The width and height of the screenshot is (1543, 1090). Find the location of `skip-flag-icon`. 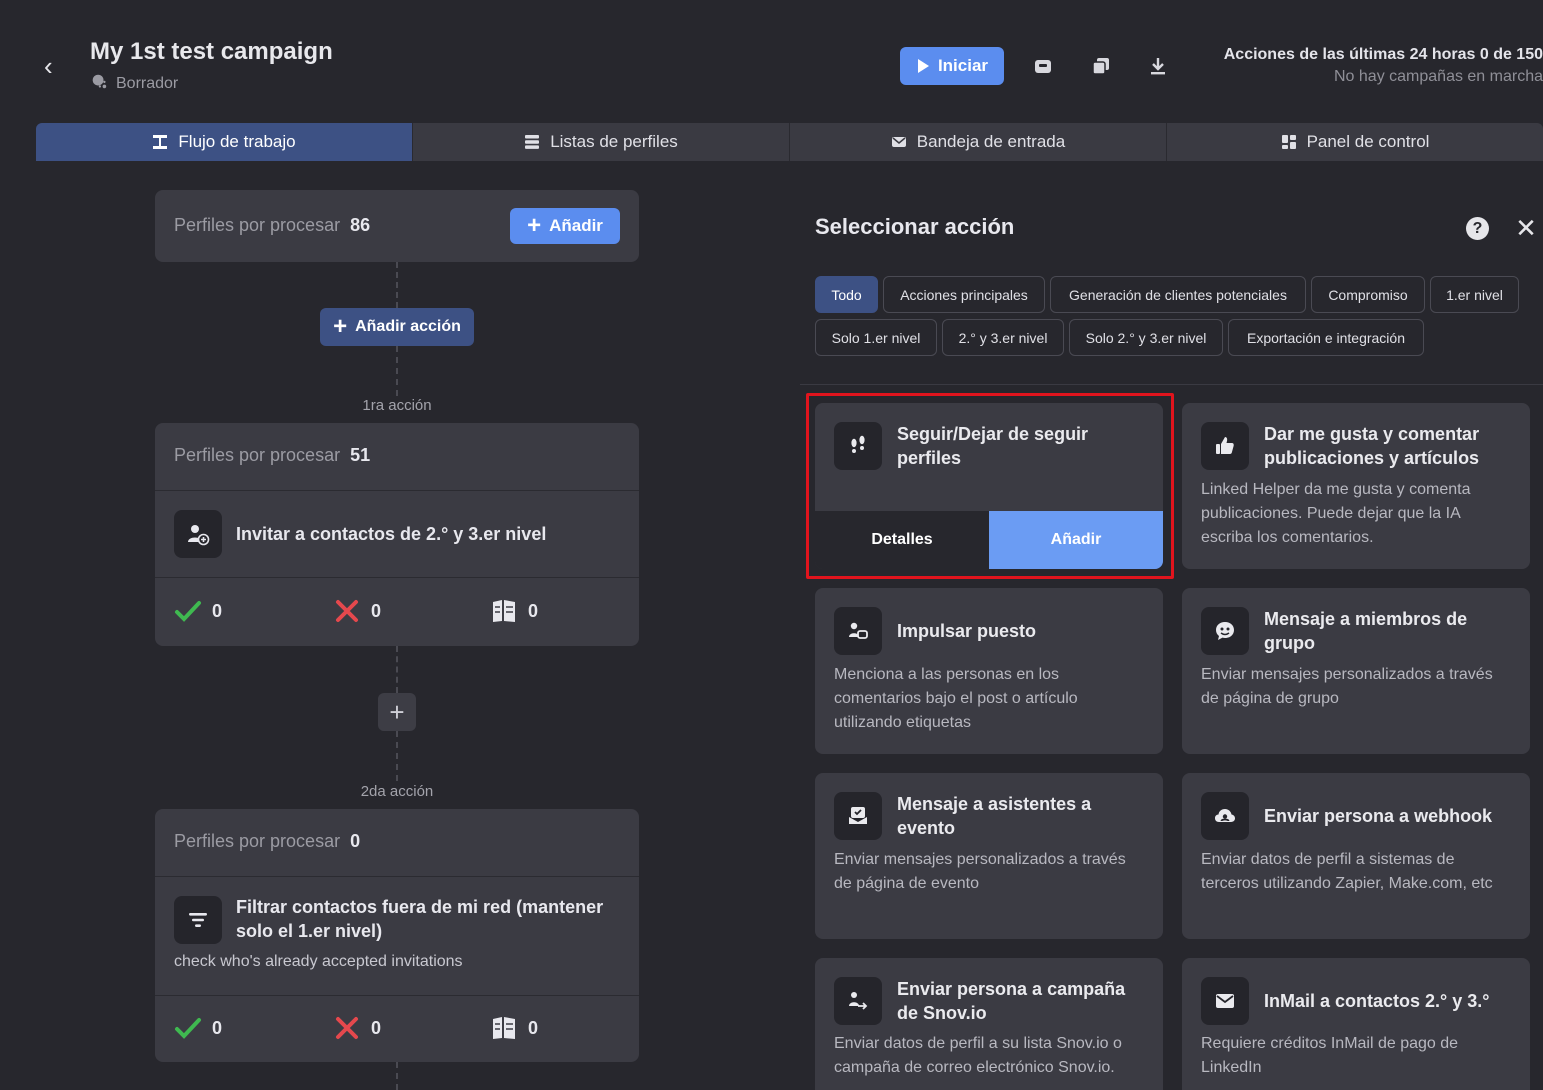

skip-flag-icon is located at coordinates (504, 611).